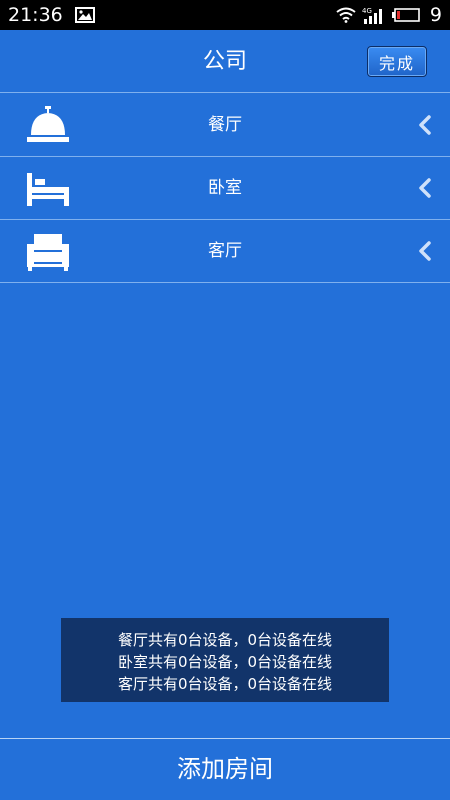 The width and height of the screenshot is (450, 800). Describe the element at coordinates (225, 61) in the screenshot. I see `title-bar: 公司 完成` at that location.